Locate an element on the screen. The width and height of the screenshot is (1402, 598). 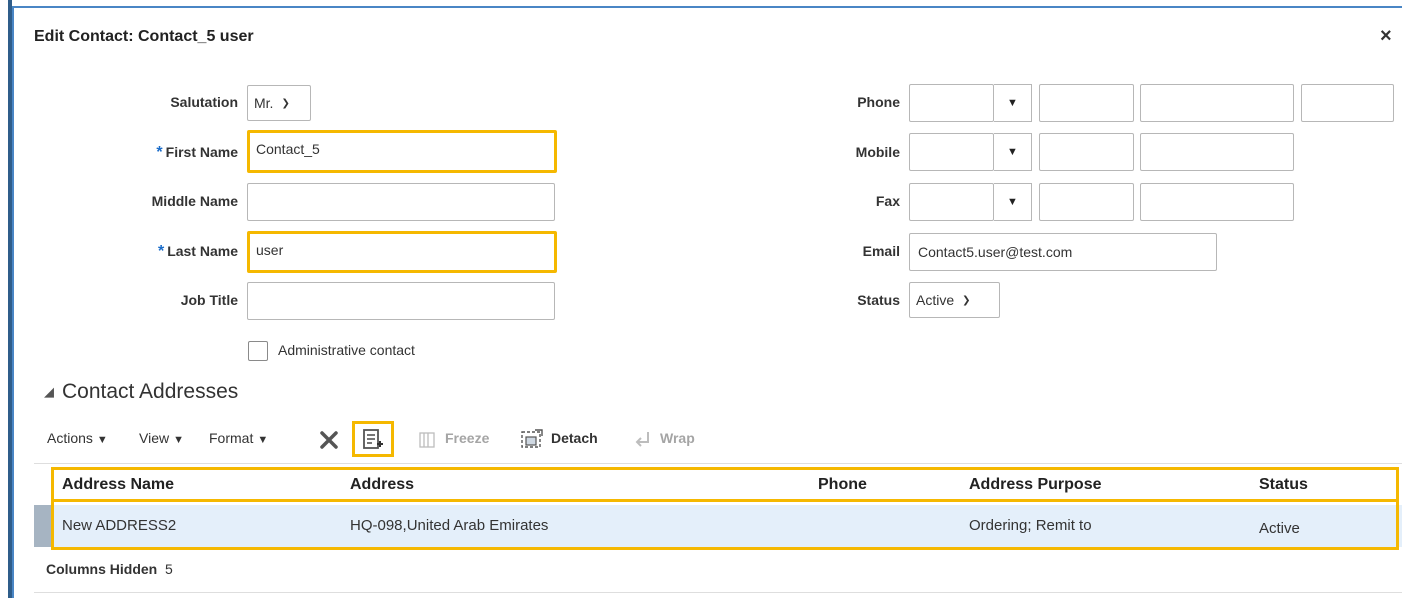
phone-label: Phone is located at coordinates (878, 102).